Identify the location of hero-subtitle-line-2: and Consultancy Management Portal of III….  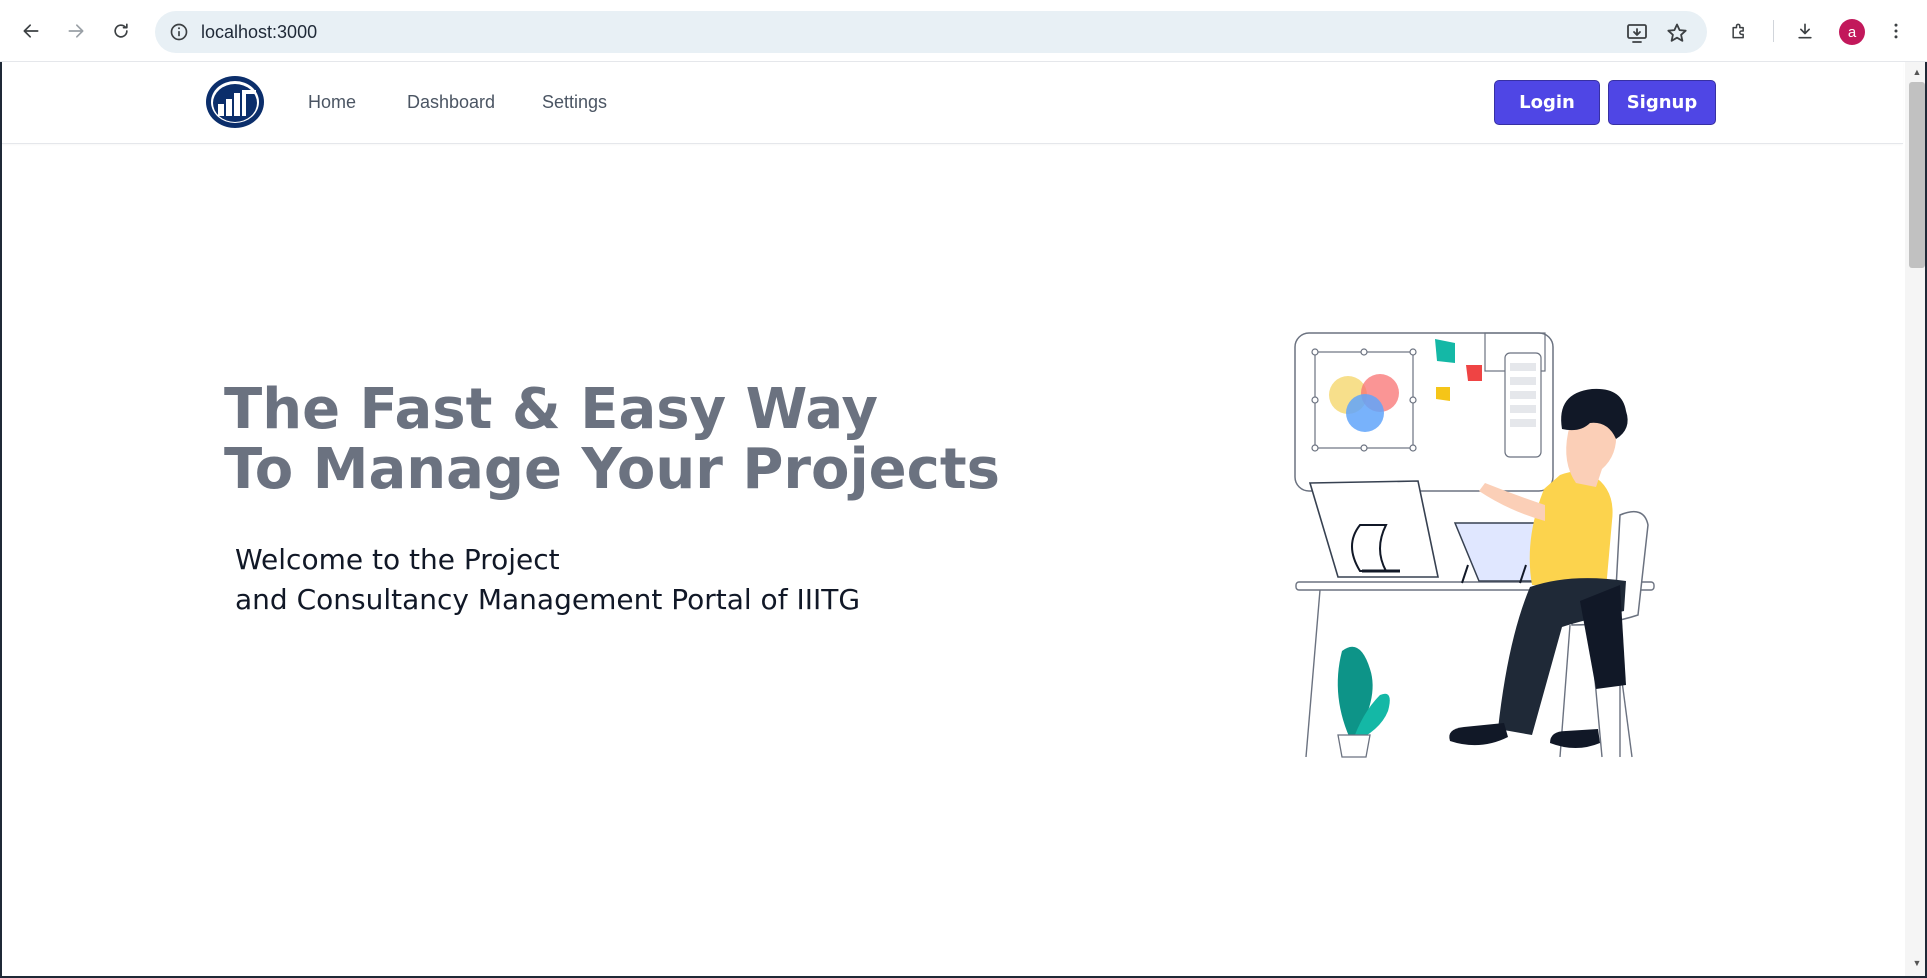
(548, 599).